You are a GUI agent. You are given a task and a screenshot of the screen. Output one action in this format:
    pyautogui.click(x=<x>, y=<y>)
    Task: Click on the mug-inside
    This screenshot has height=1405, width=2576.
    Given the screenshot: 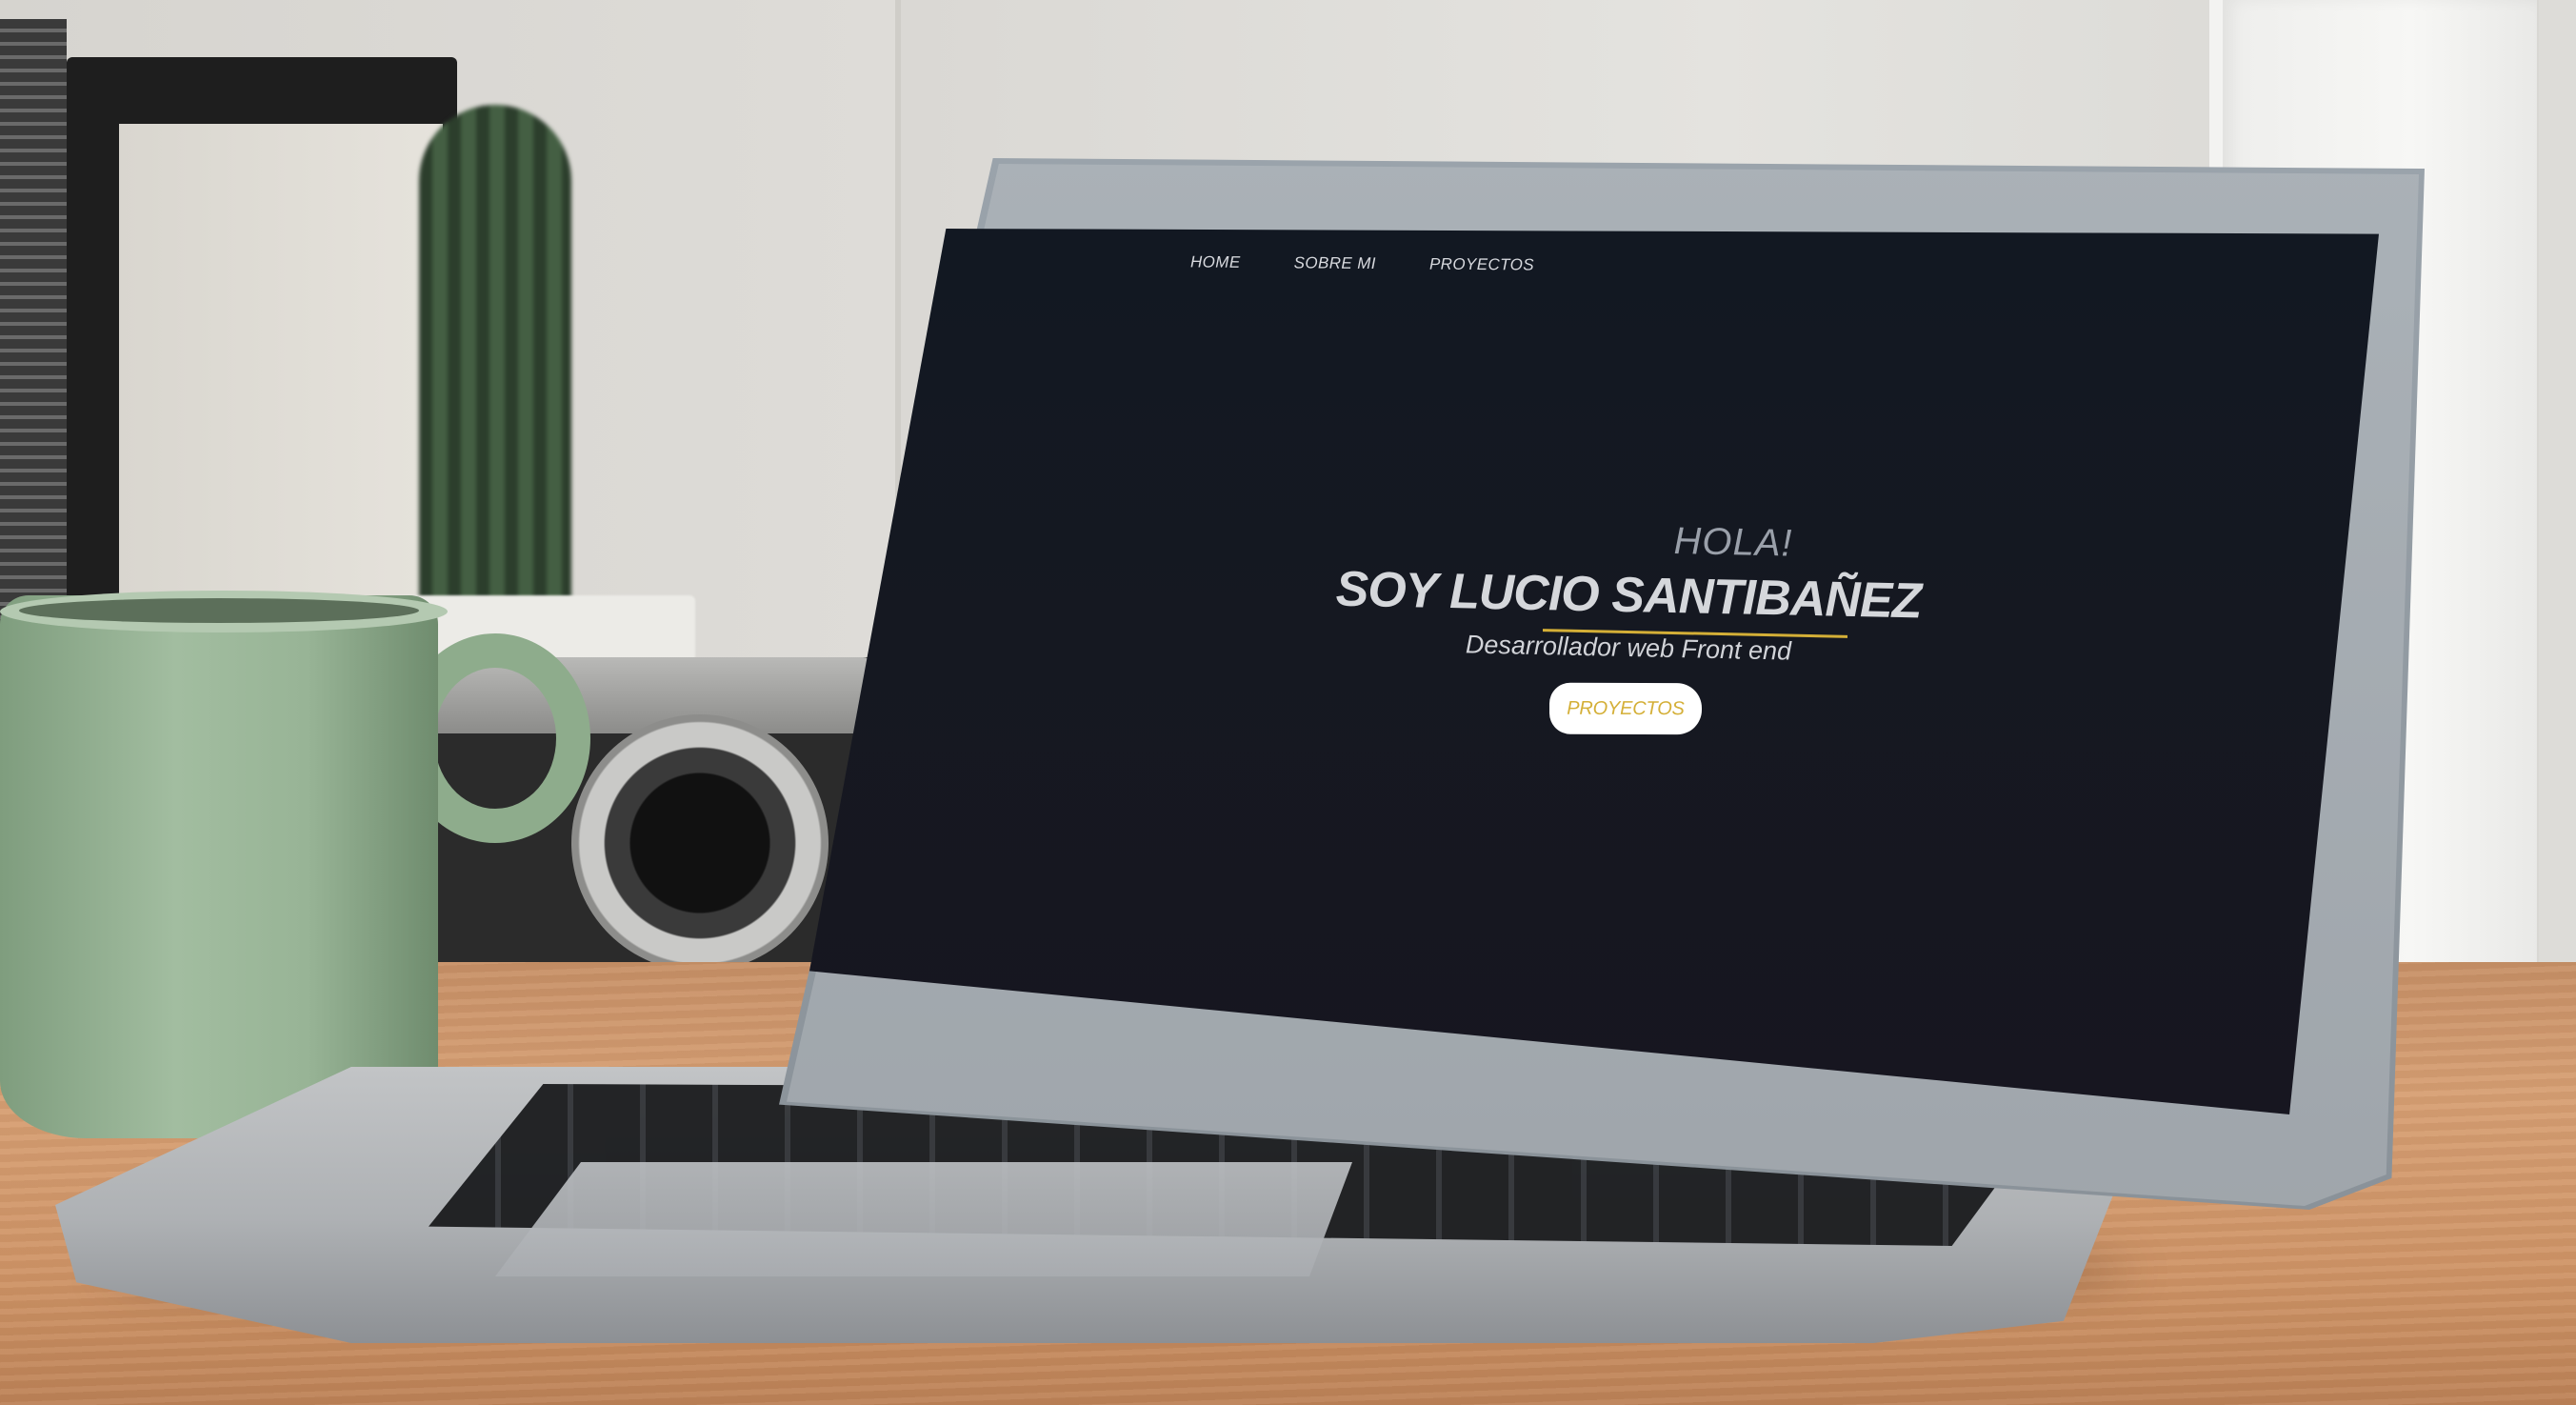 What is the action you would take?
    pyautogui.click(x=219, y=610)
    